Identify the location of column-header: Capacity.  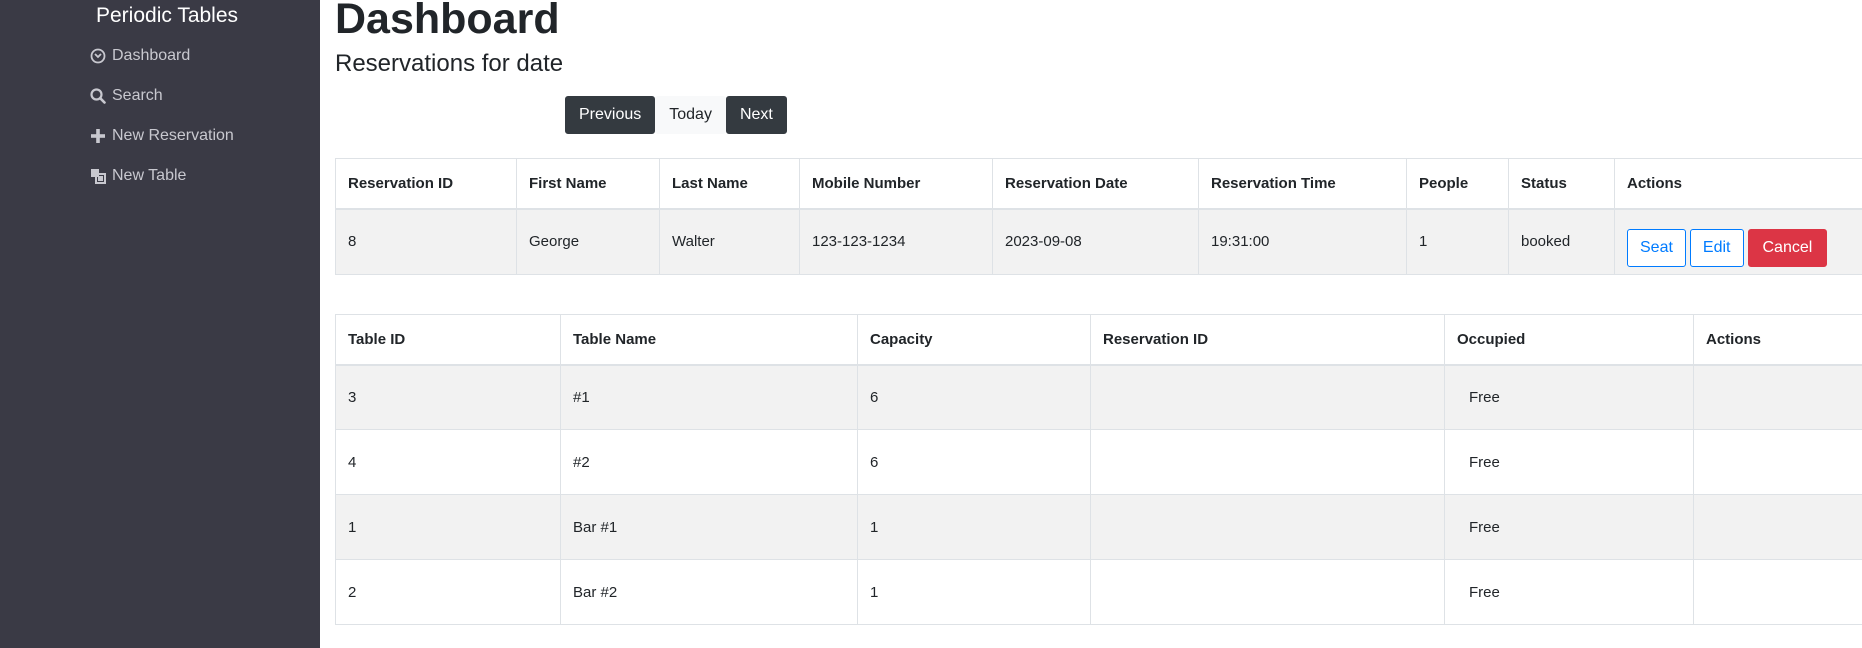
(974, 340).